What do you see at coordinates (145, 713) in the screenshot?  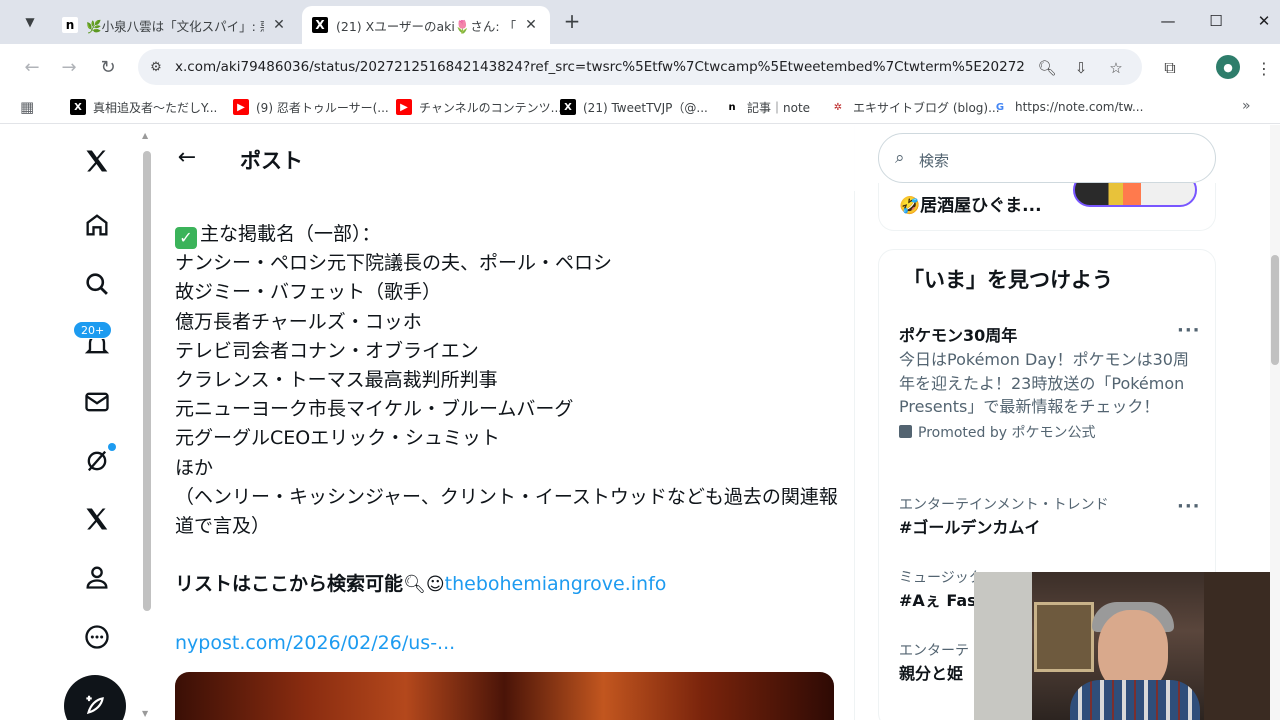 I see `scroll-down-arrow-icon: ▼` at bounding box center [145, 713].